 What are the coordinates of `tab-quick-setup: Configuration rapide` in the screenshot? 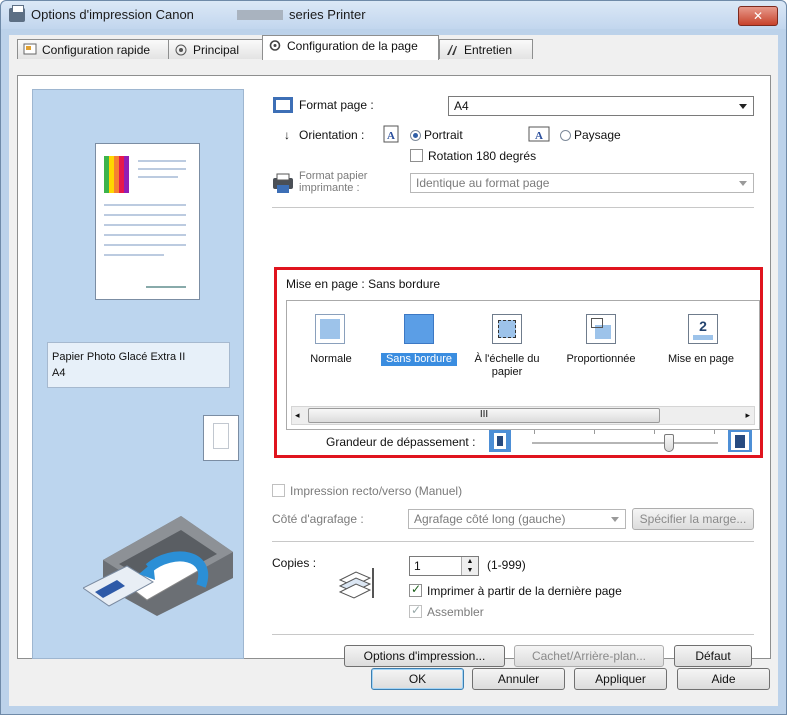 It's located at (93, 49).